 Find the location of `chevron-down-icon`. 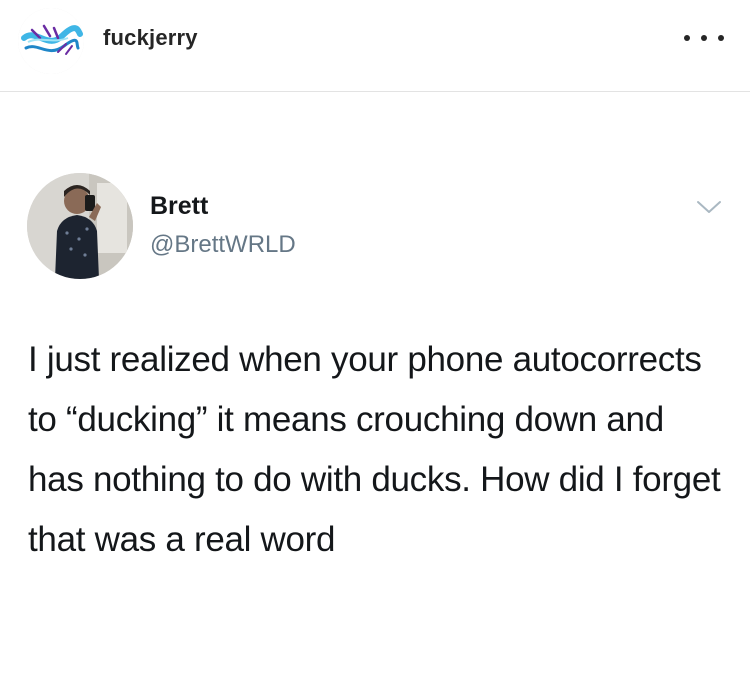

chevron-down-icon is located at coordinates (709, 207).